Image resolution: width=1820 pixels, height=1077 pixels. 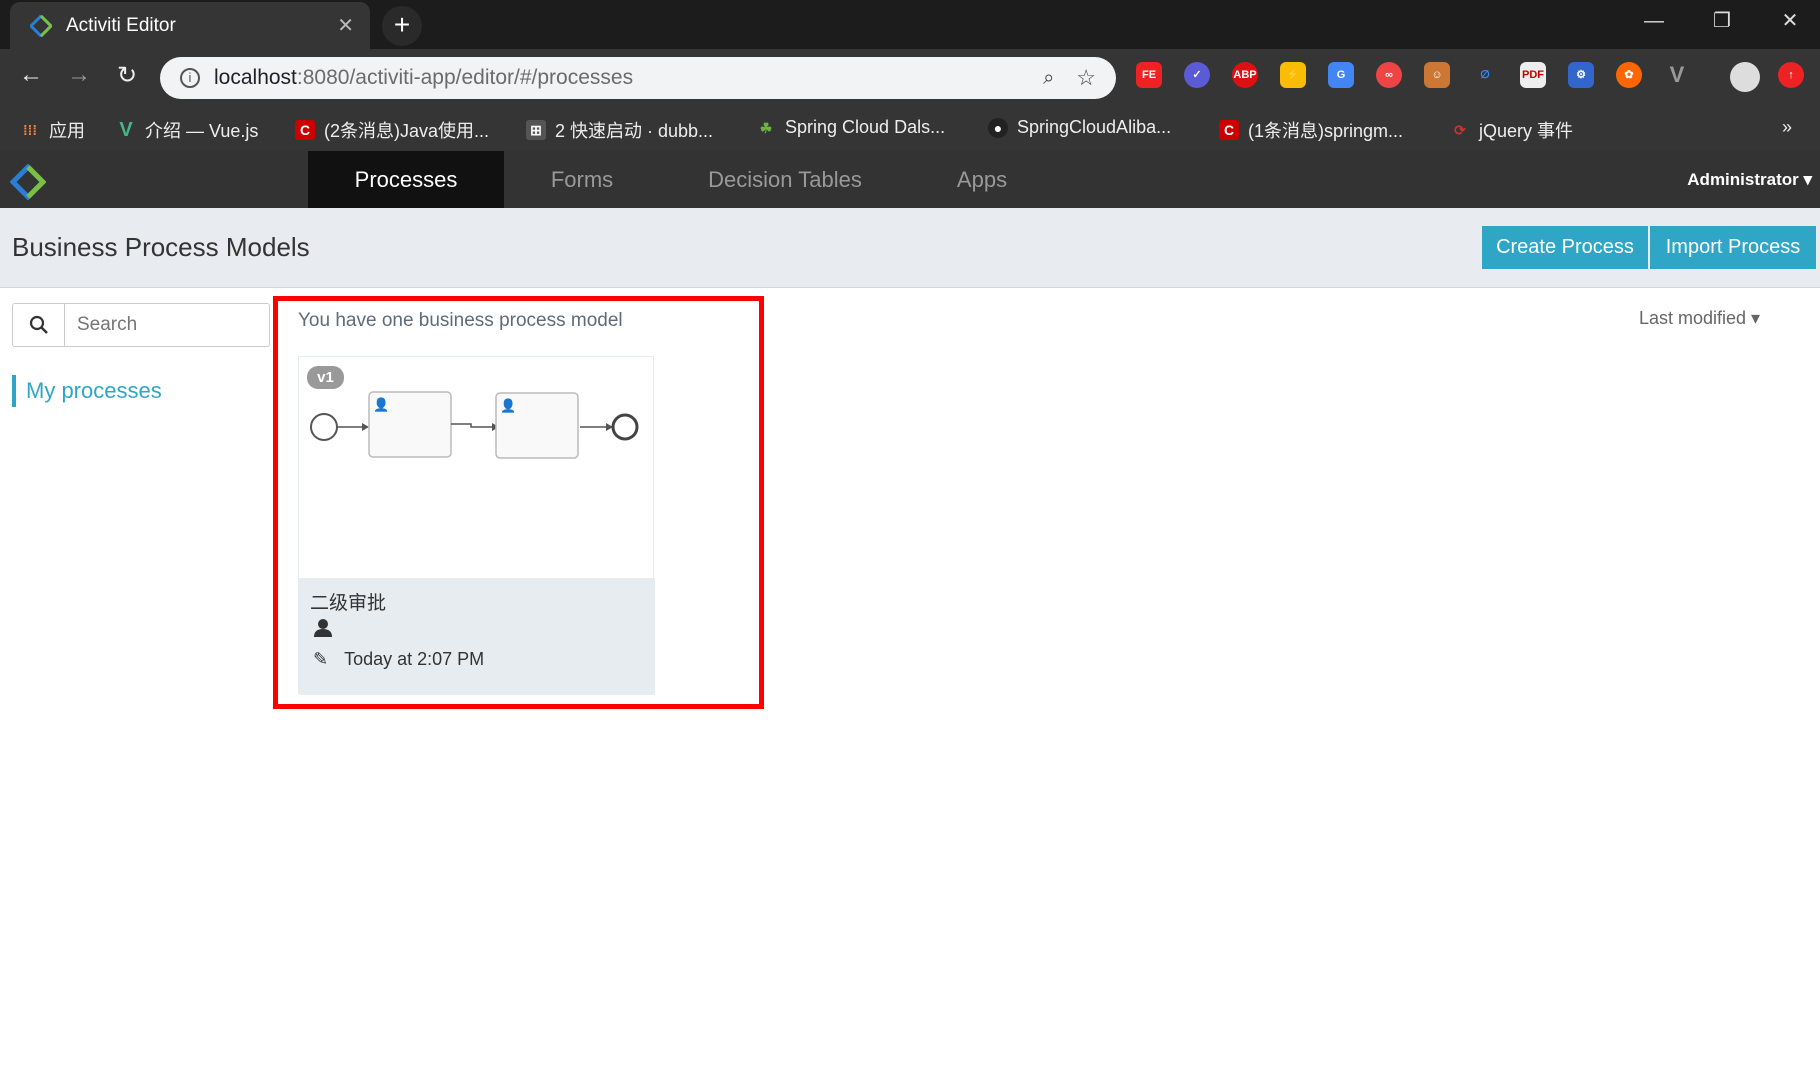 I want to click on page-title: Business Process Models, so click(x=161, y=247).